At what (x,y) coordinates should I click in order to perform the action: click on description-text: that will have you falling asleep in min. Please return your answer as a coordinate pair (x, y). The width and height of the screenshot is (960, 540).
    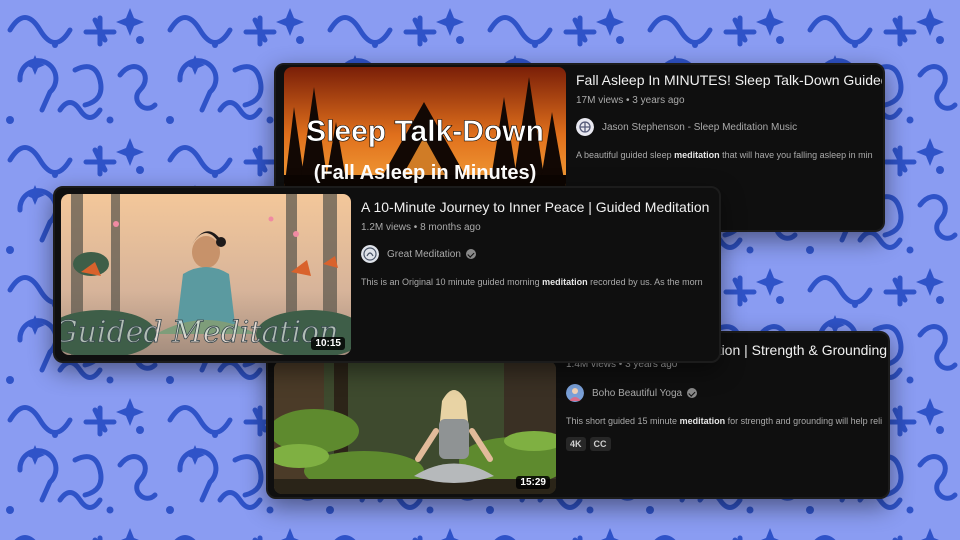
    Looking at the image, I should click on (796, 155).